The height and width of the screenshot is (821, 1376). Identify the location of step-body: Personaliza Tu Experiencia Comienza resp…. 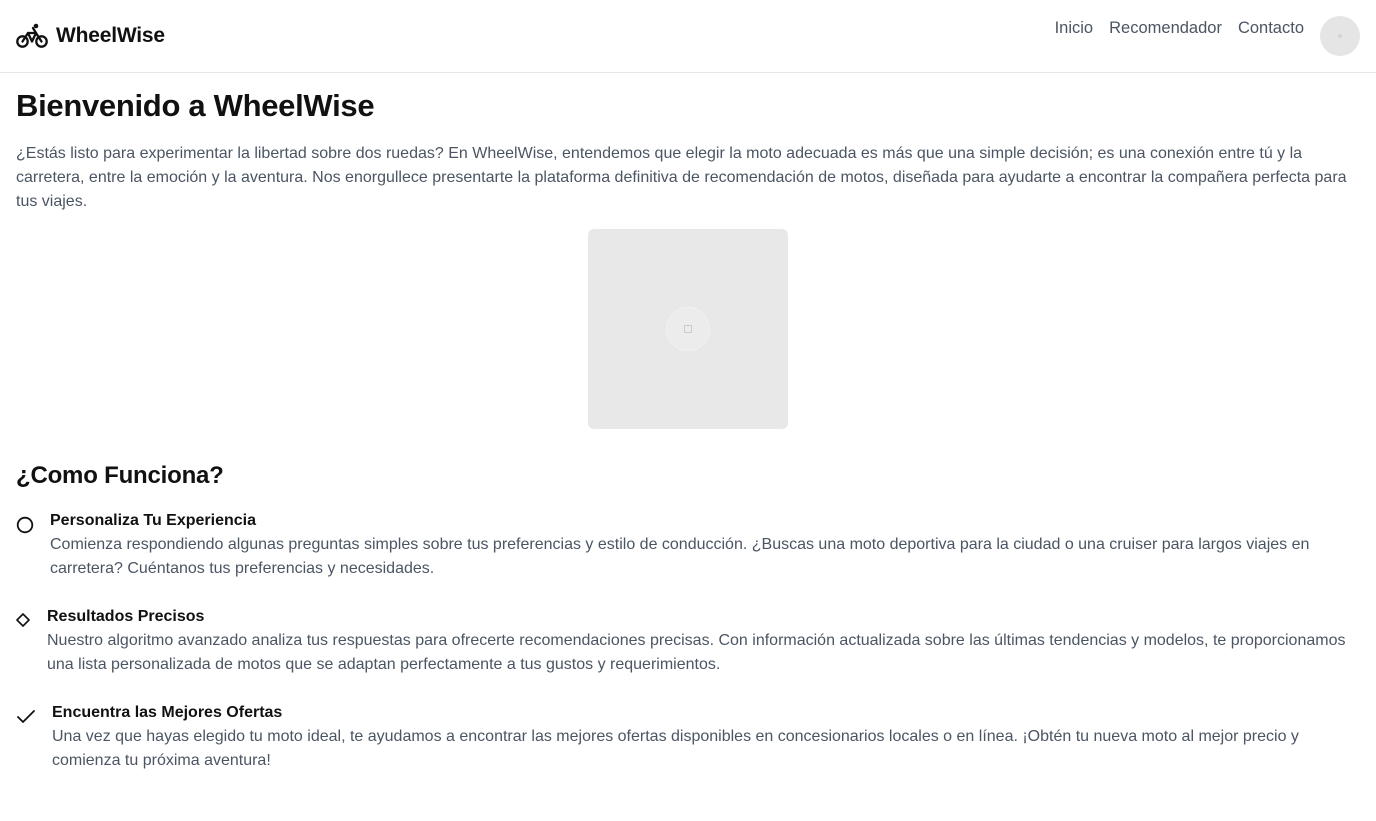
(706, 546).